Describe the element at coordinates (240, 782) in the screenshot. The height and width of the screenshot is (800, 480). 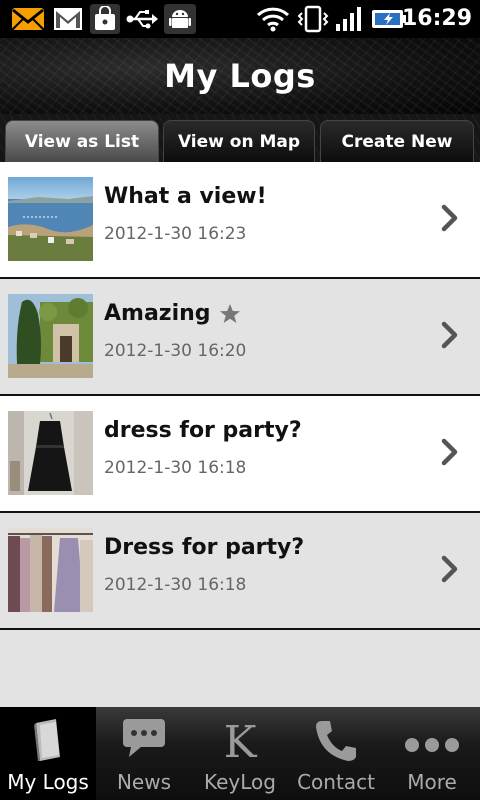
I see `nav-label: KeyLog` at that location.